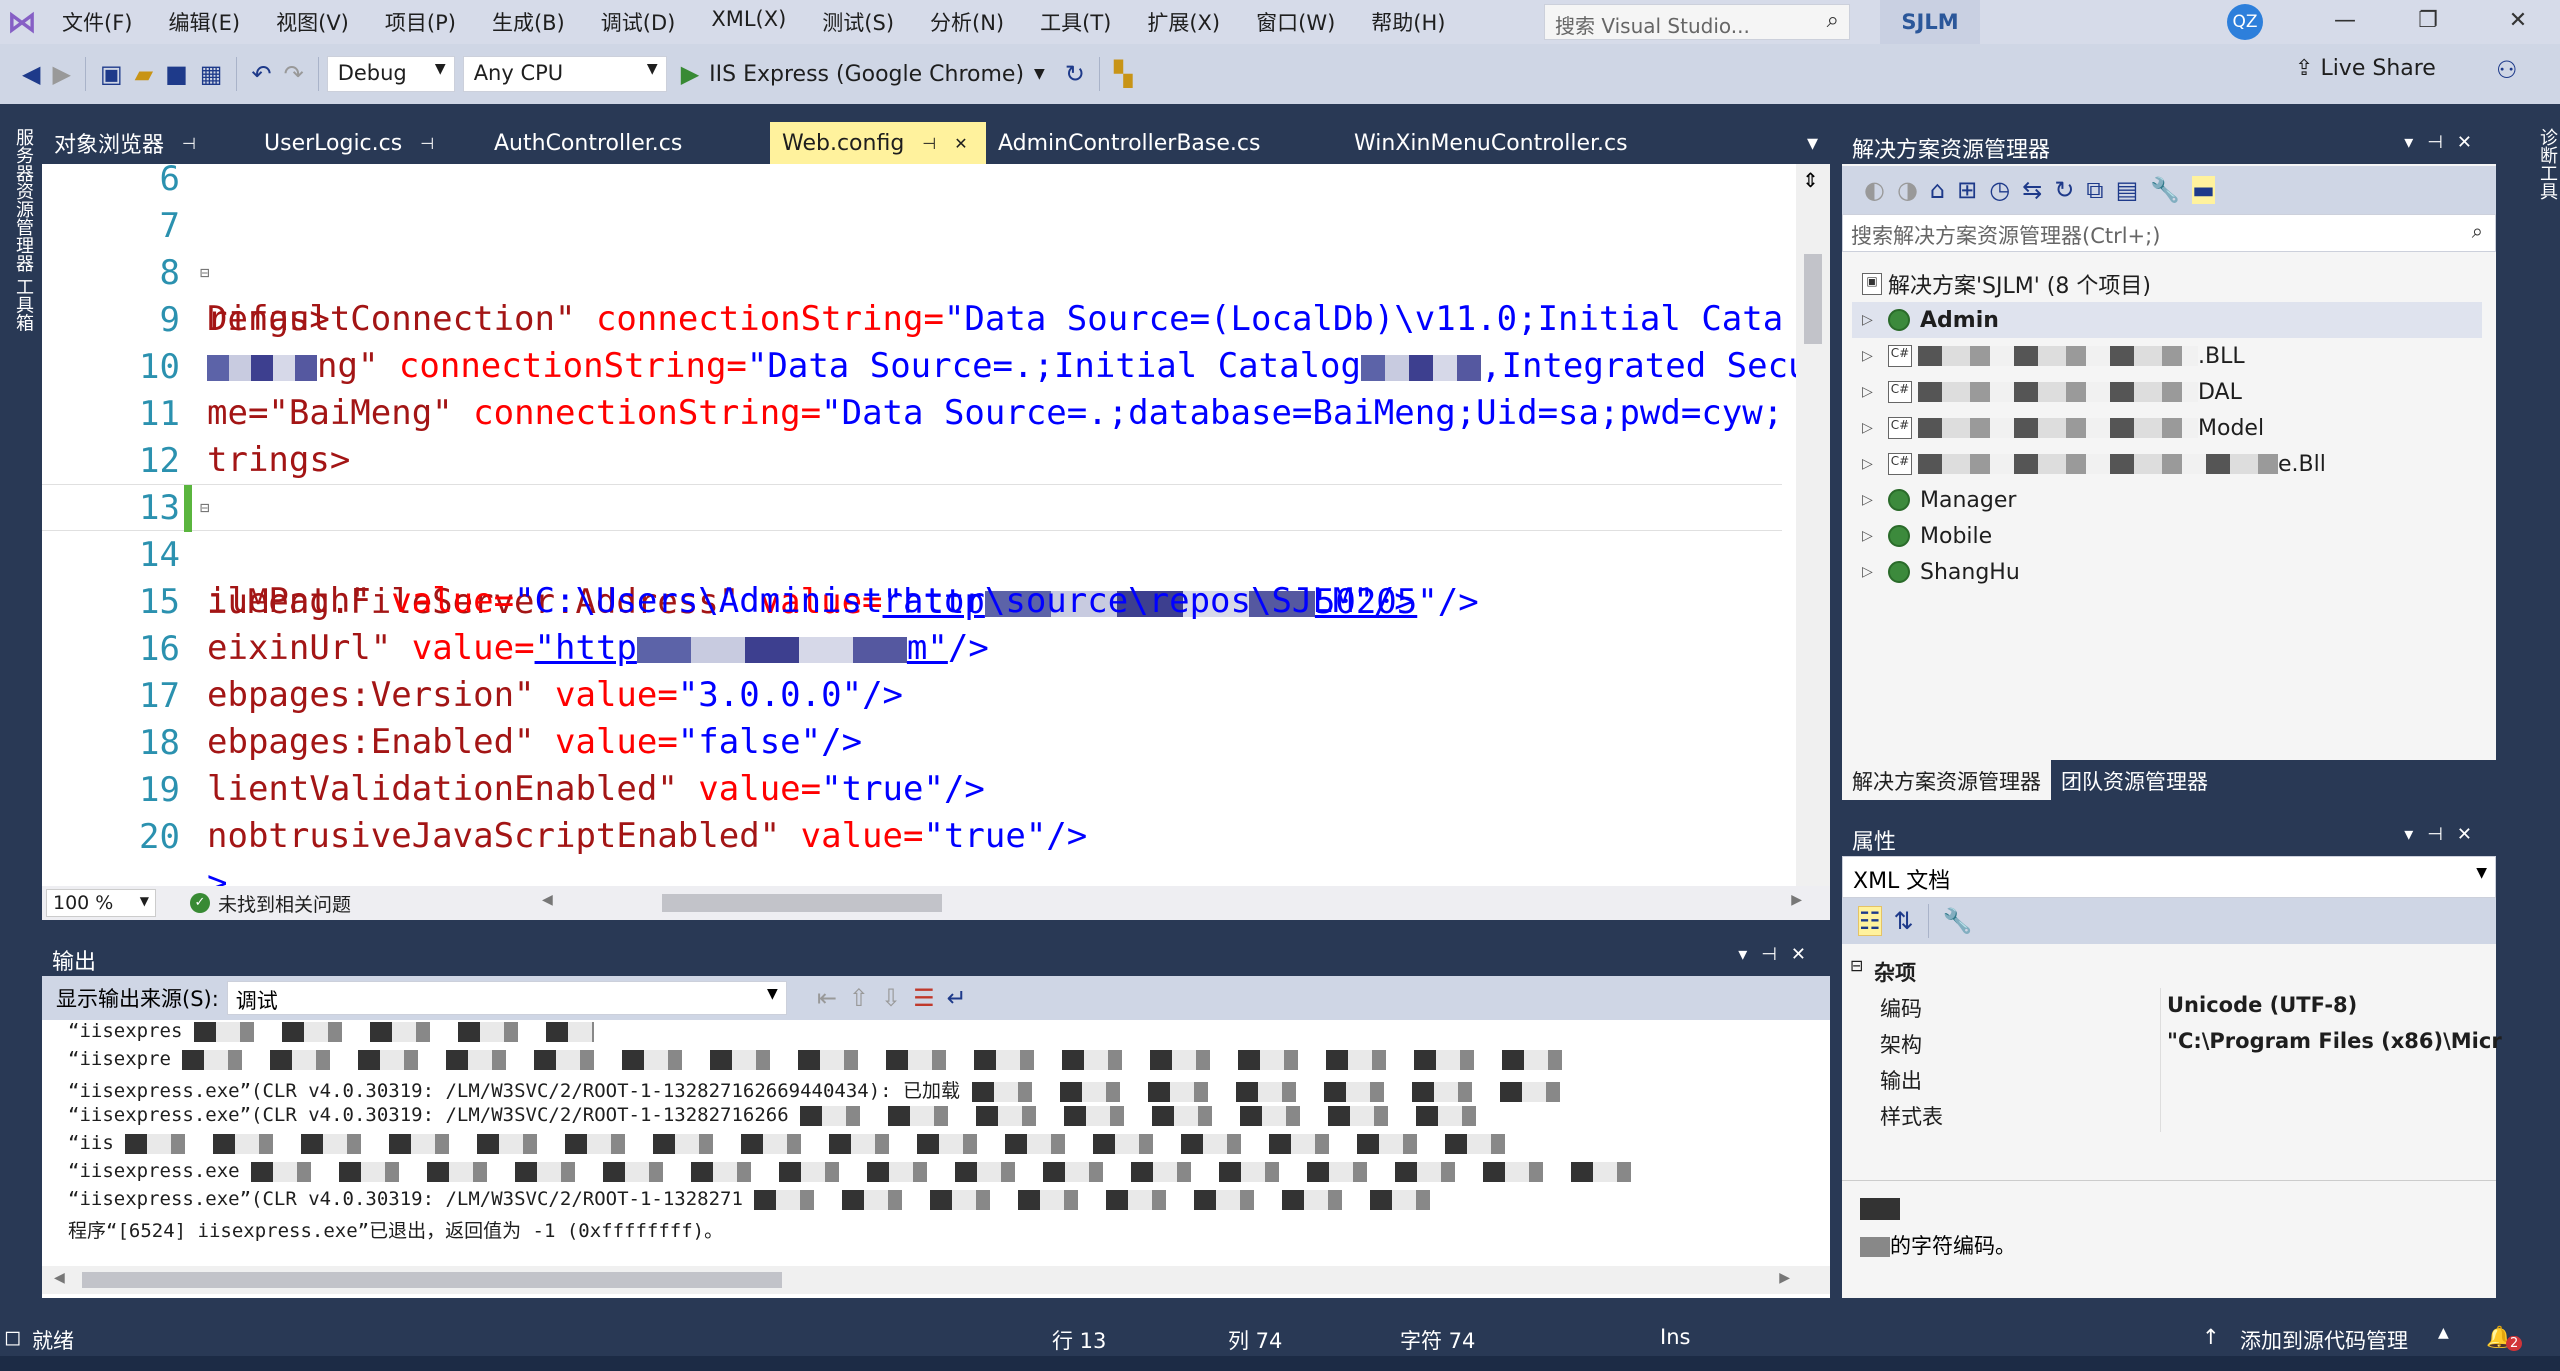  What do you see at coordinates (2345, 20) in the screenshot?
I see `minimize-icon: —` at bounding box center [2345, 20].